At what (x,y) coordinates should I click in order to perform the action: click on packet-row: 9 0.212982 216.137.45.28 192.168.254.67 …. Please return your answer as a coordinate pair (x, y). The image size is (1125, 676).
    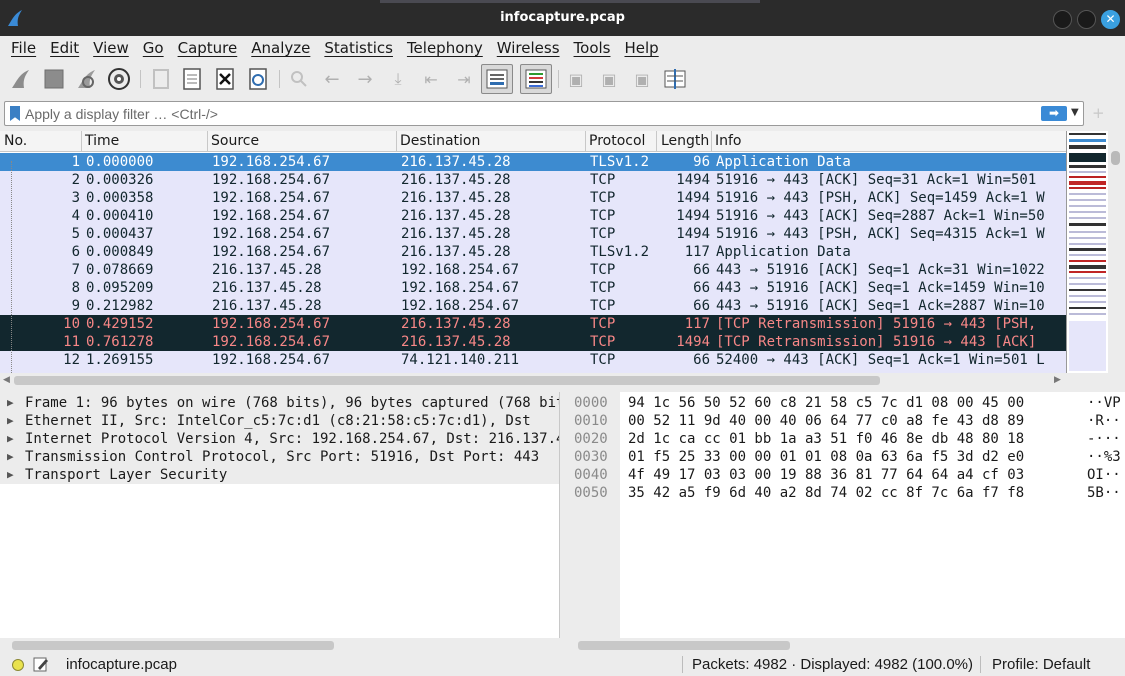
    Looking at the image, I should click on (533, 306).